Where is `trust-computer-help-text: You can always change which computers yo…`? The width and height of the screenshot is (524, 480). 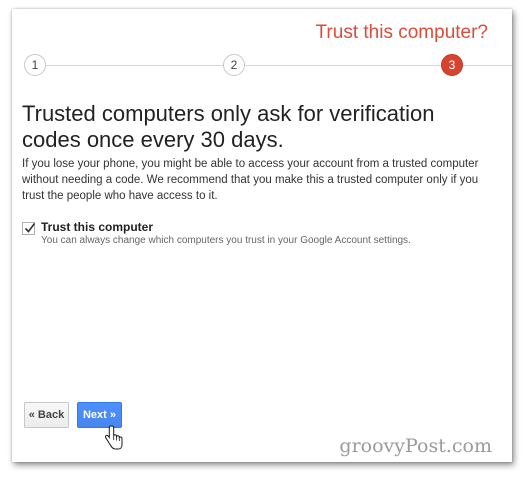 trust-computer-help-text: You can always change which computers yo… is located at coordinates (226, 240).